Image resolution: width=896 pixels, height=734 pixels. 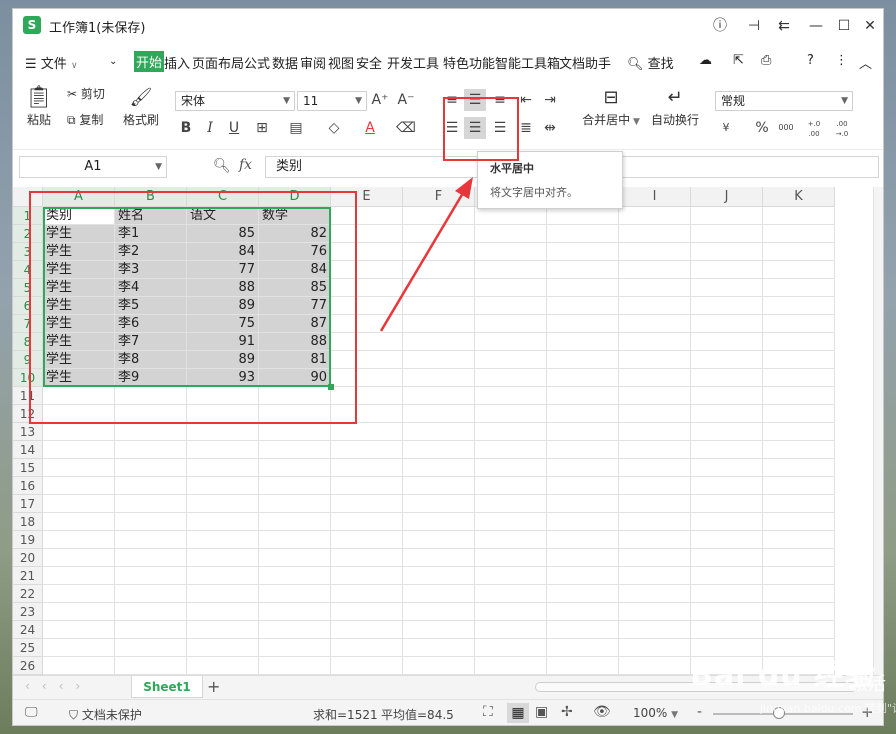 What do you see at coordinates (439, 576) in the screenshot?
I see `cell-F21` at bounding box center [439, 576].